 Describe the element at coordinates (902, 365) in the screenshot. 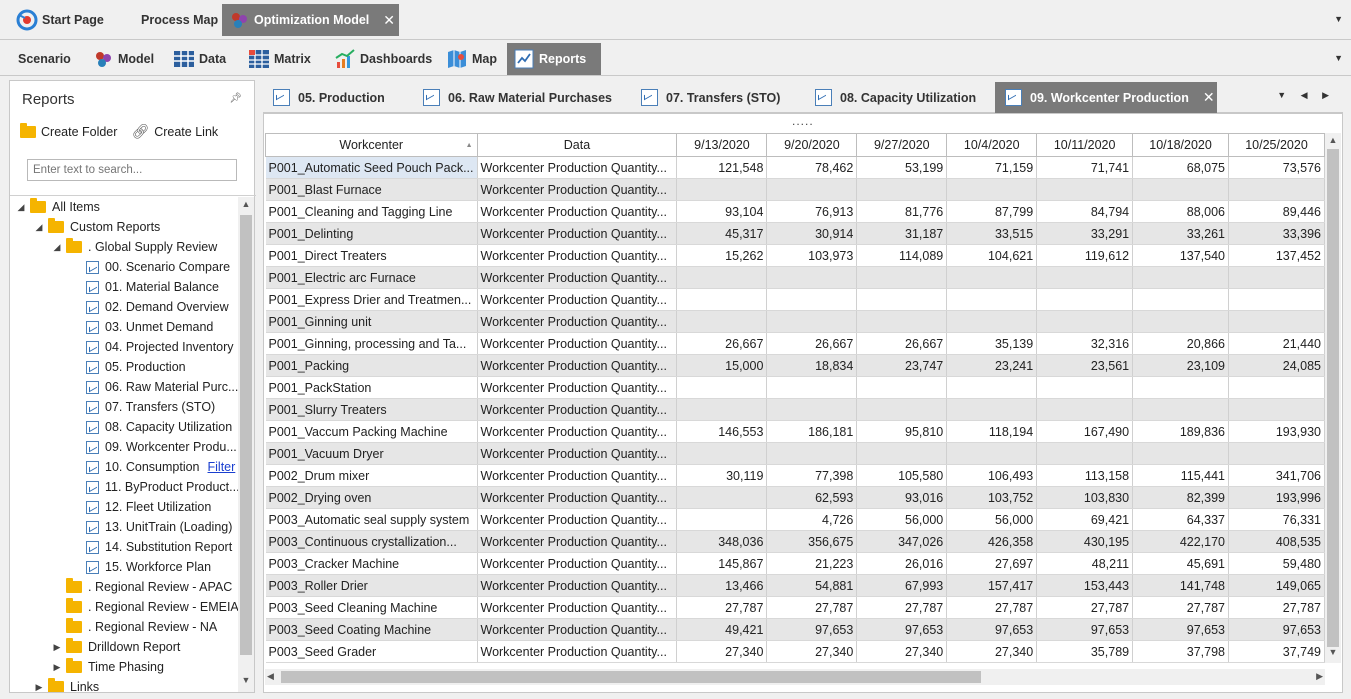

I see `cell-value: 23,747` at that location.